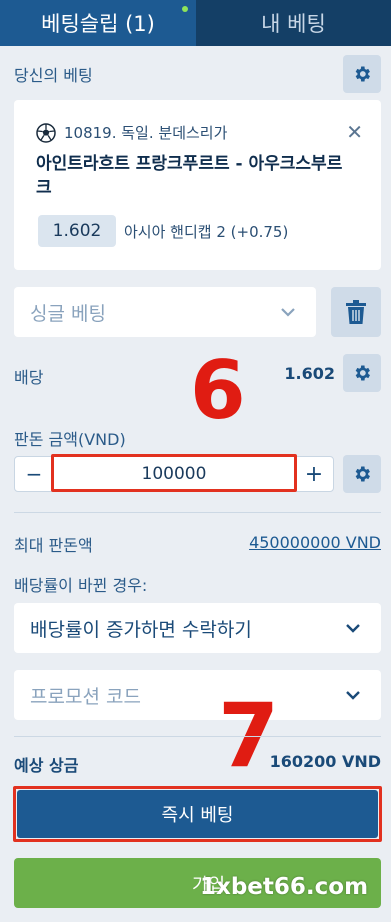 Image resolution: width=391 pixels, height=922 pixels. I want to click on stake-settings-button, so click(362, 474).